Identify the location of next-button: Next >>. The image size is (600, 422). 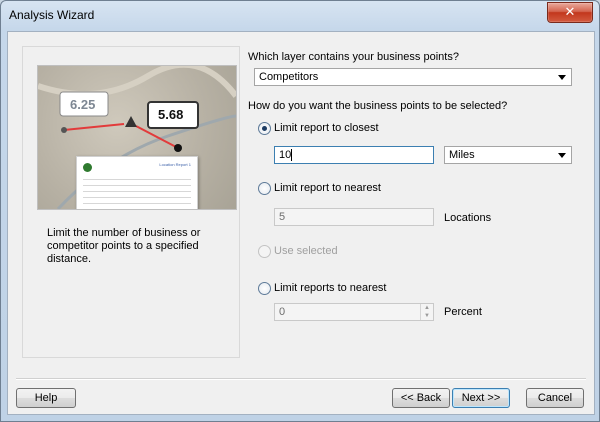
(481, 398).